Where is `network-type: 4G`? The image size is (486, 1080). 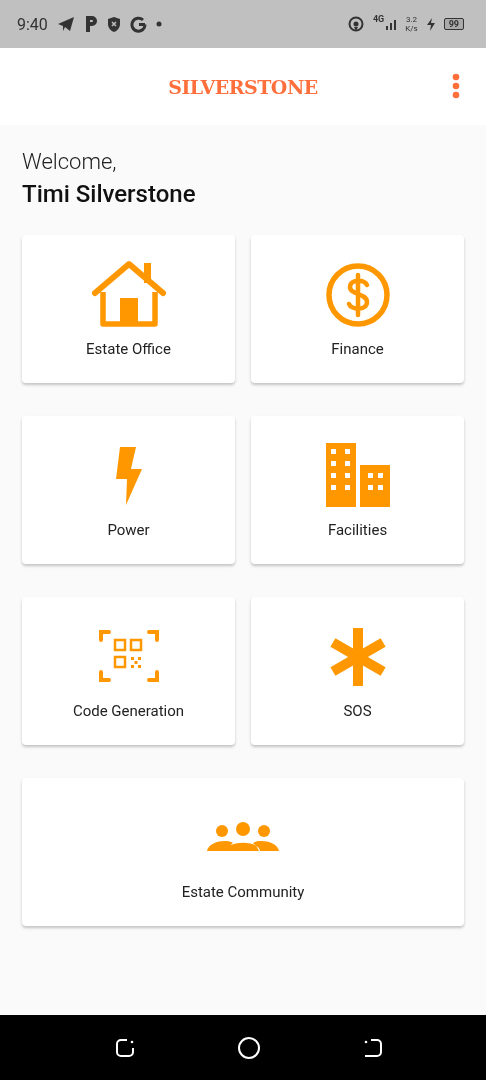
network-type: 4G is located at coordinates (378, 19).